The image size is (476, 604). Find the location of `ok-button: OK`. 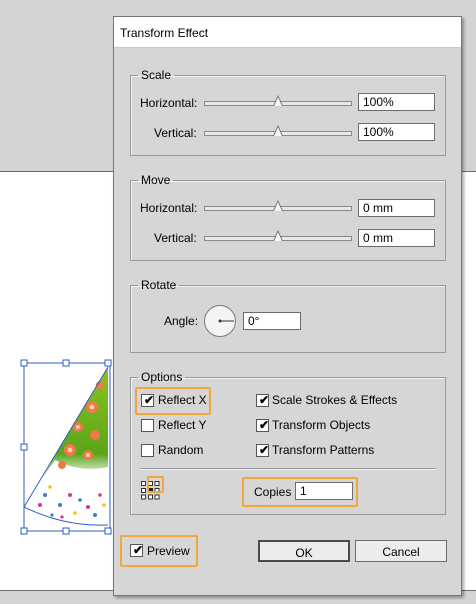

ok-button: OK is located at coordinates (304, 551).